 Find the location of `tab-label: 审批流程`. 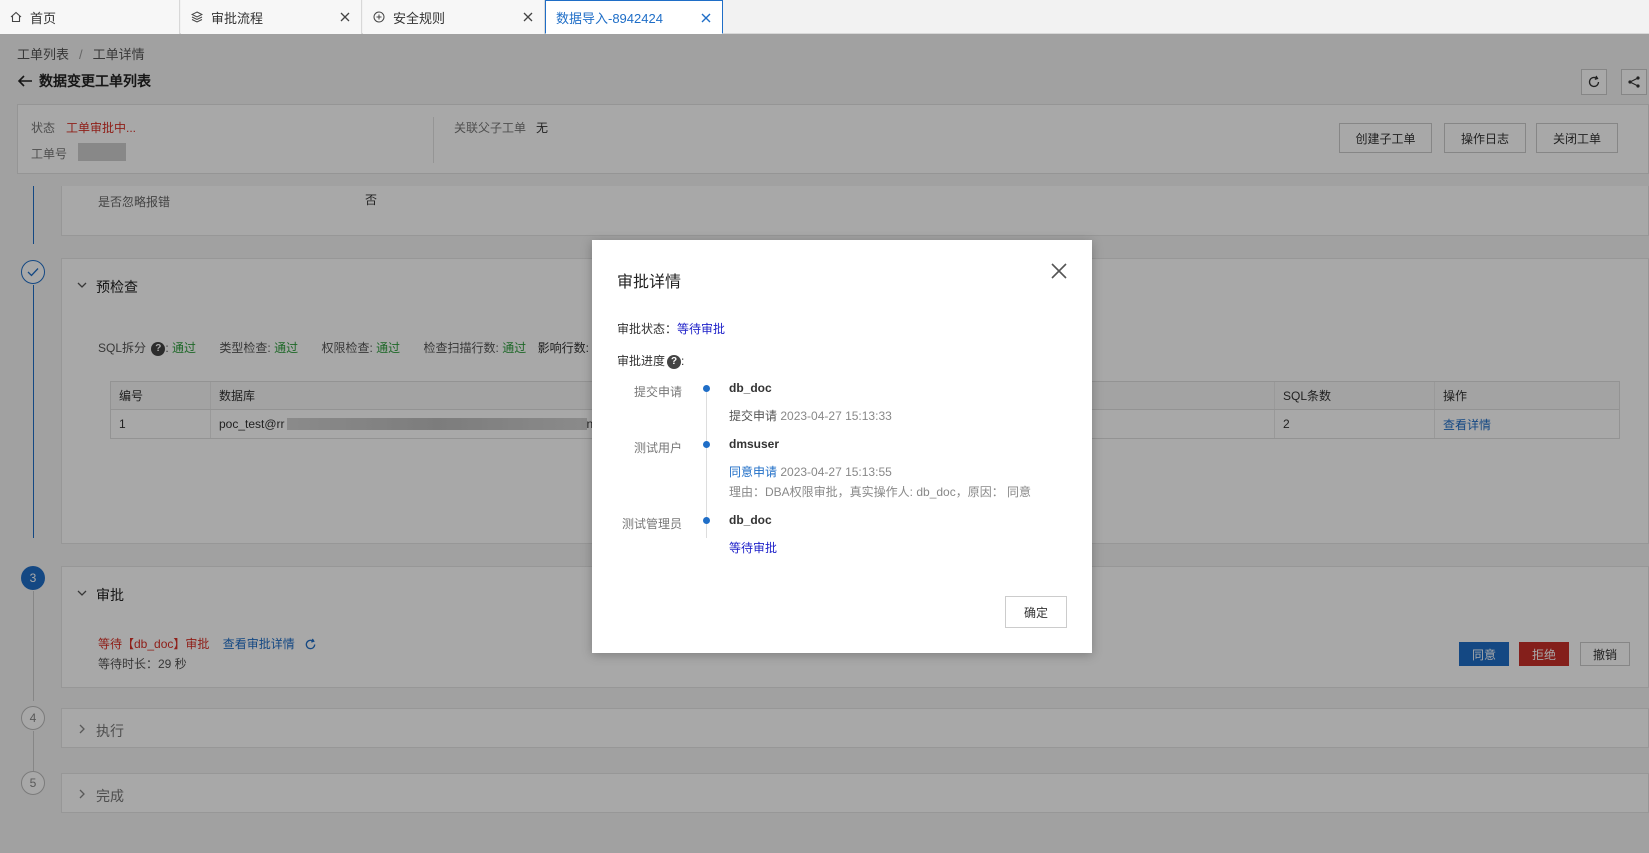

tab-label: 审批流程 is located at coordinates (237, 18).